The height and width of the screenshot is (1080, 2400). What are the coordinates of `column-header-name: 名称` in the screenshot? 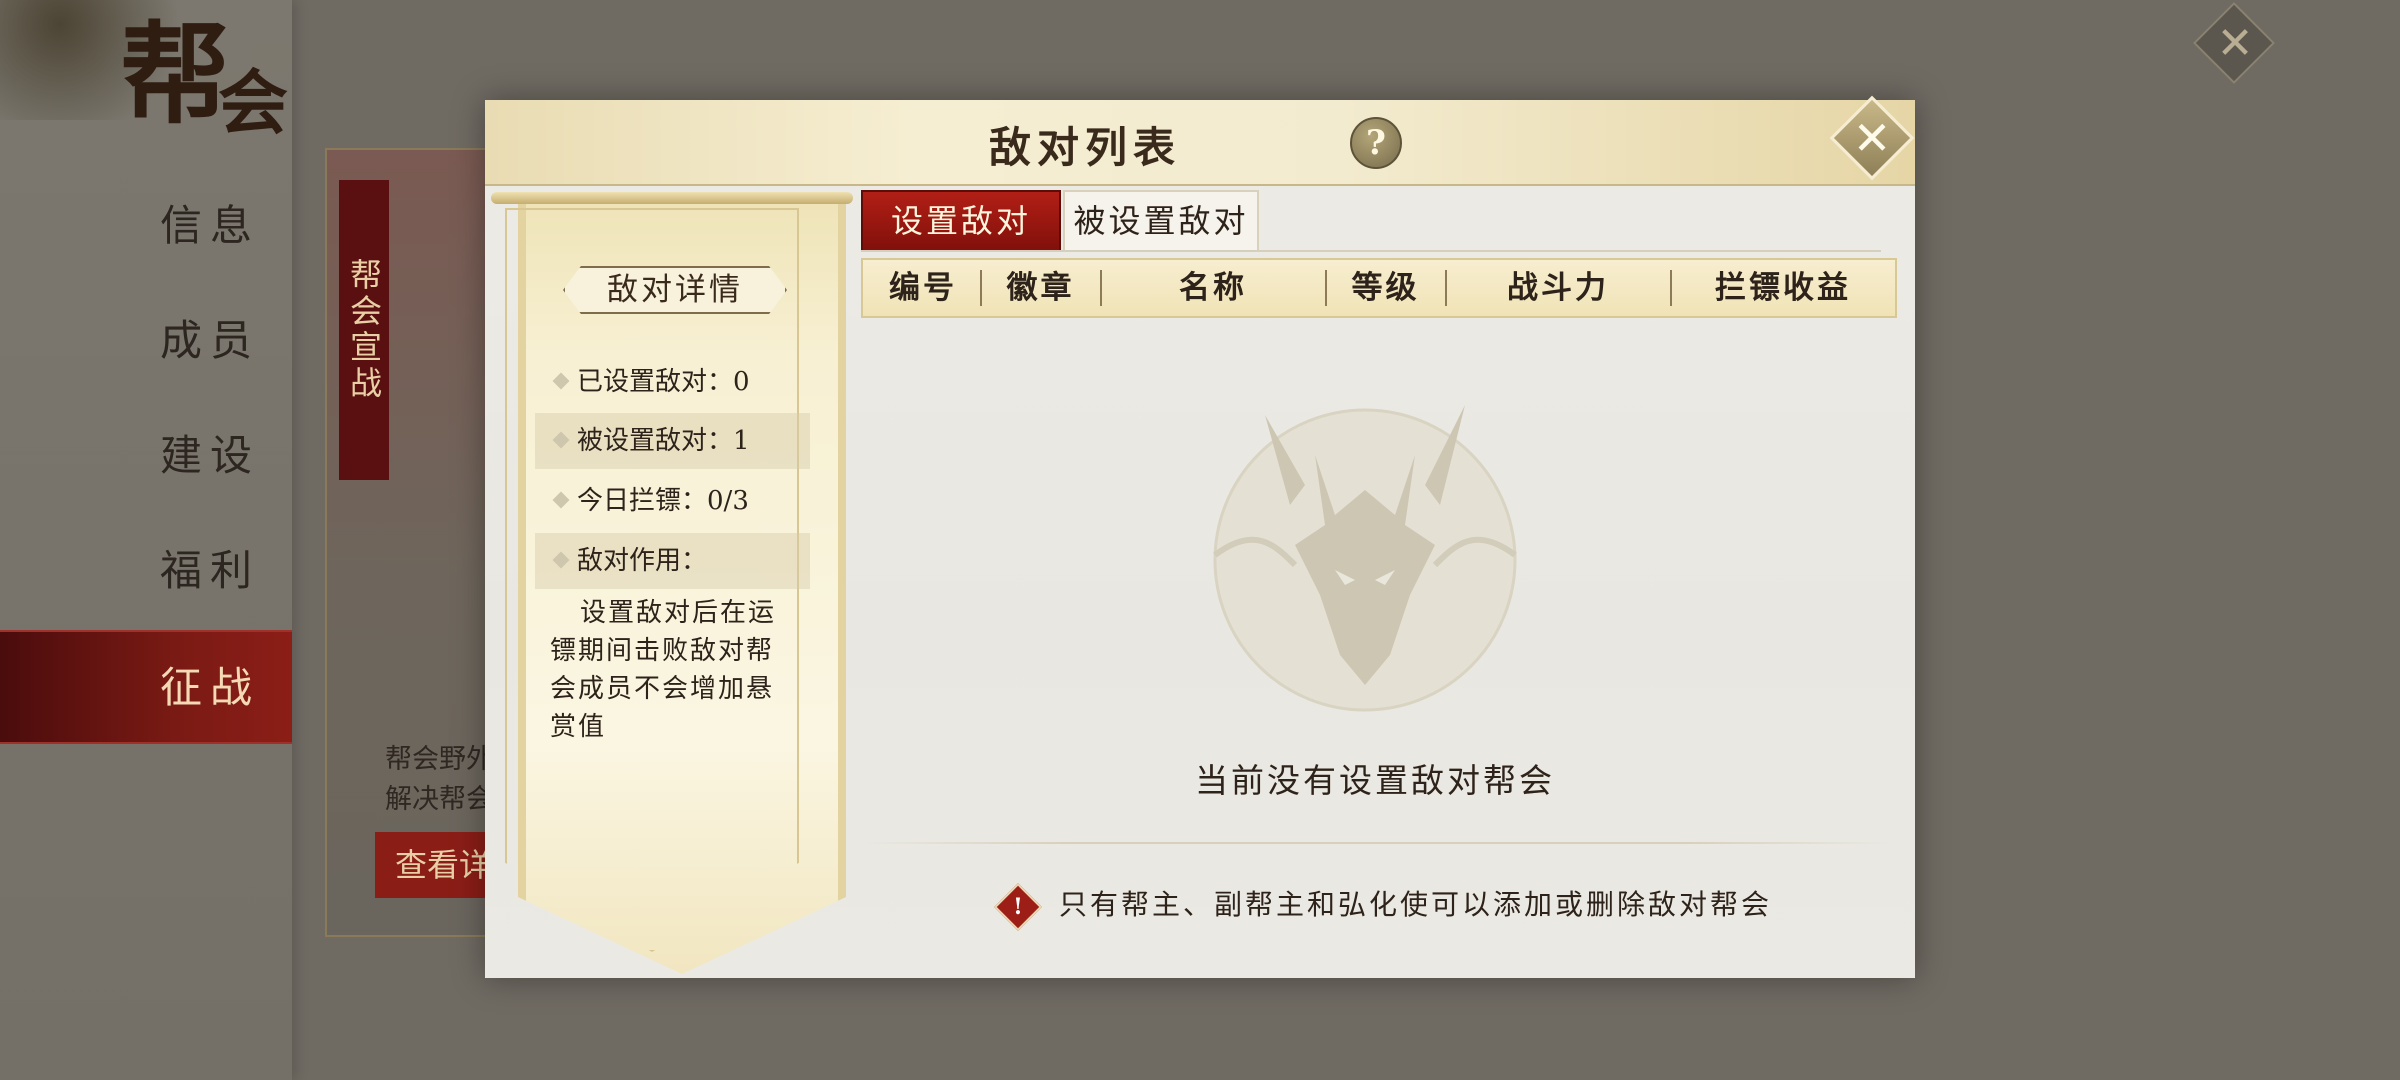 It's located at (1213, 288).